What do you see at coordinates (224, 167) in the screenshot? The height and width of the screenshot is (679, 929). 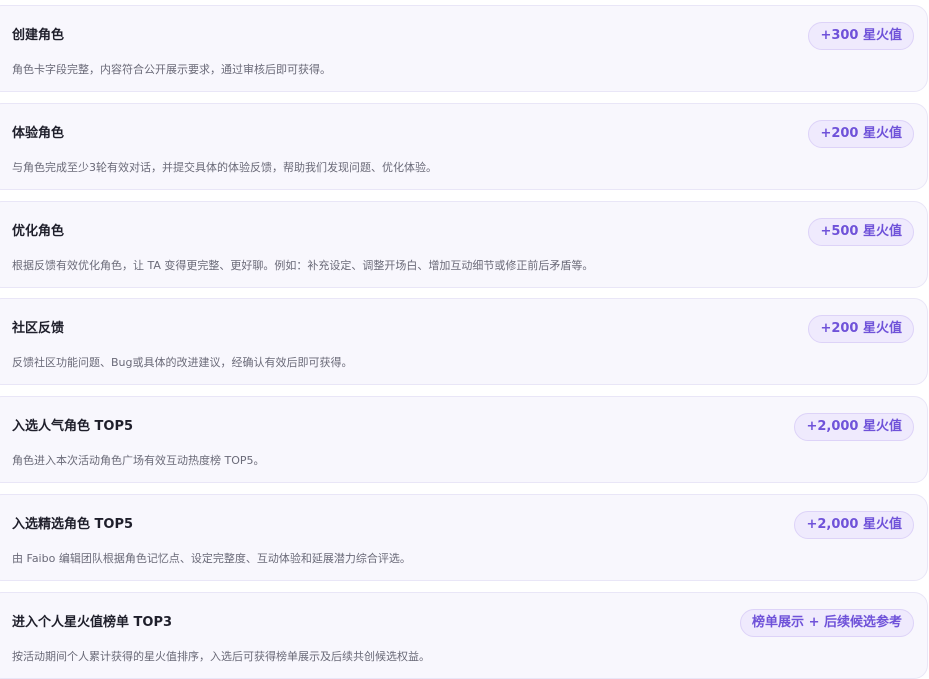 I see `task-description: 与角色完成至少3轮有效对话，并提交具体的体验反馈，帮助我们发现问题、优化体验。` at bounding box center [224, 167].